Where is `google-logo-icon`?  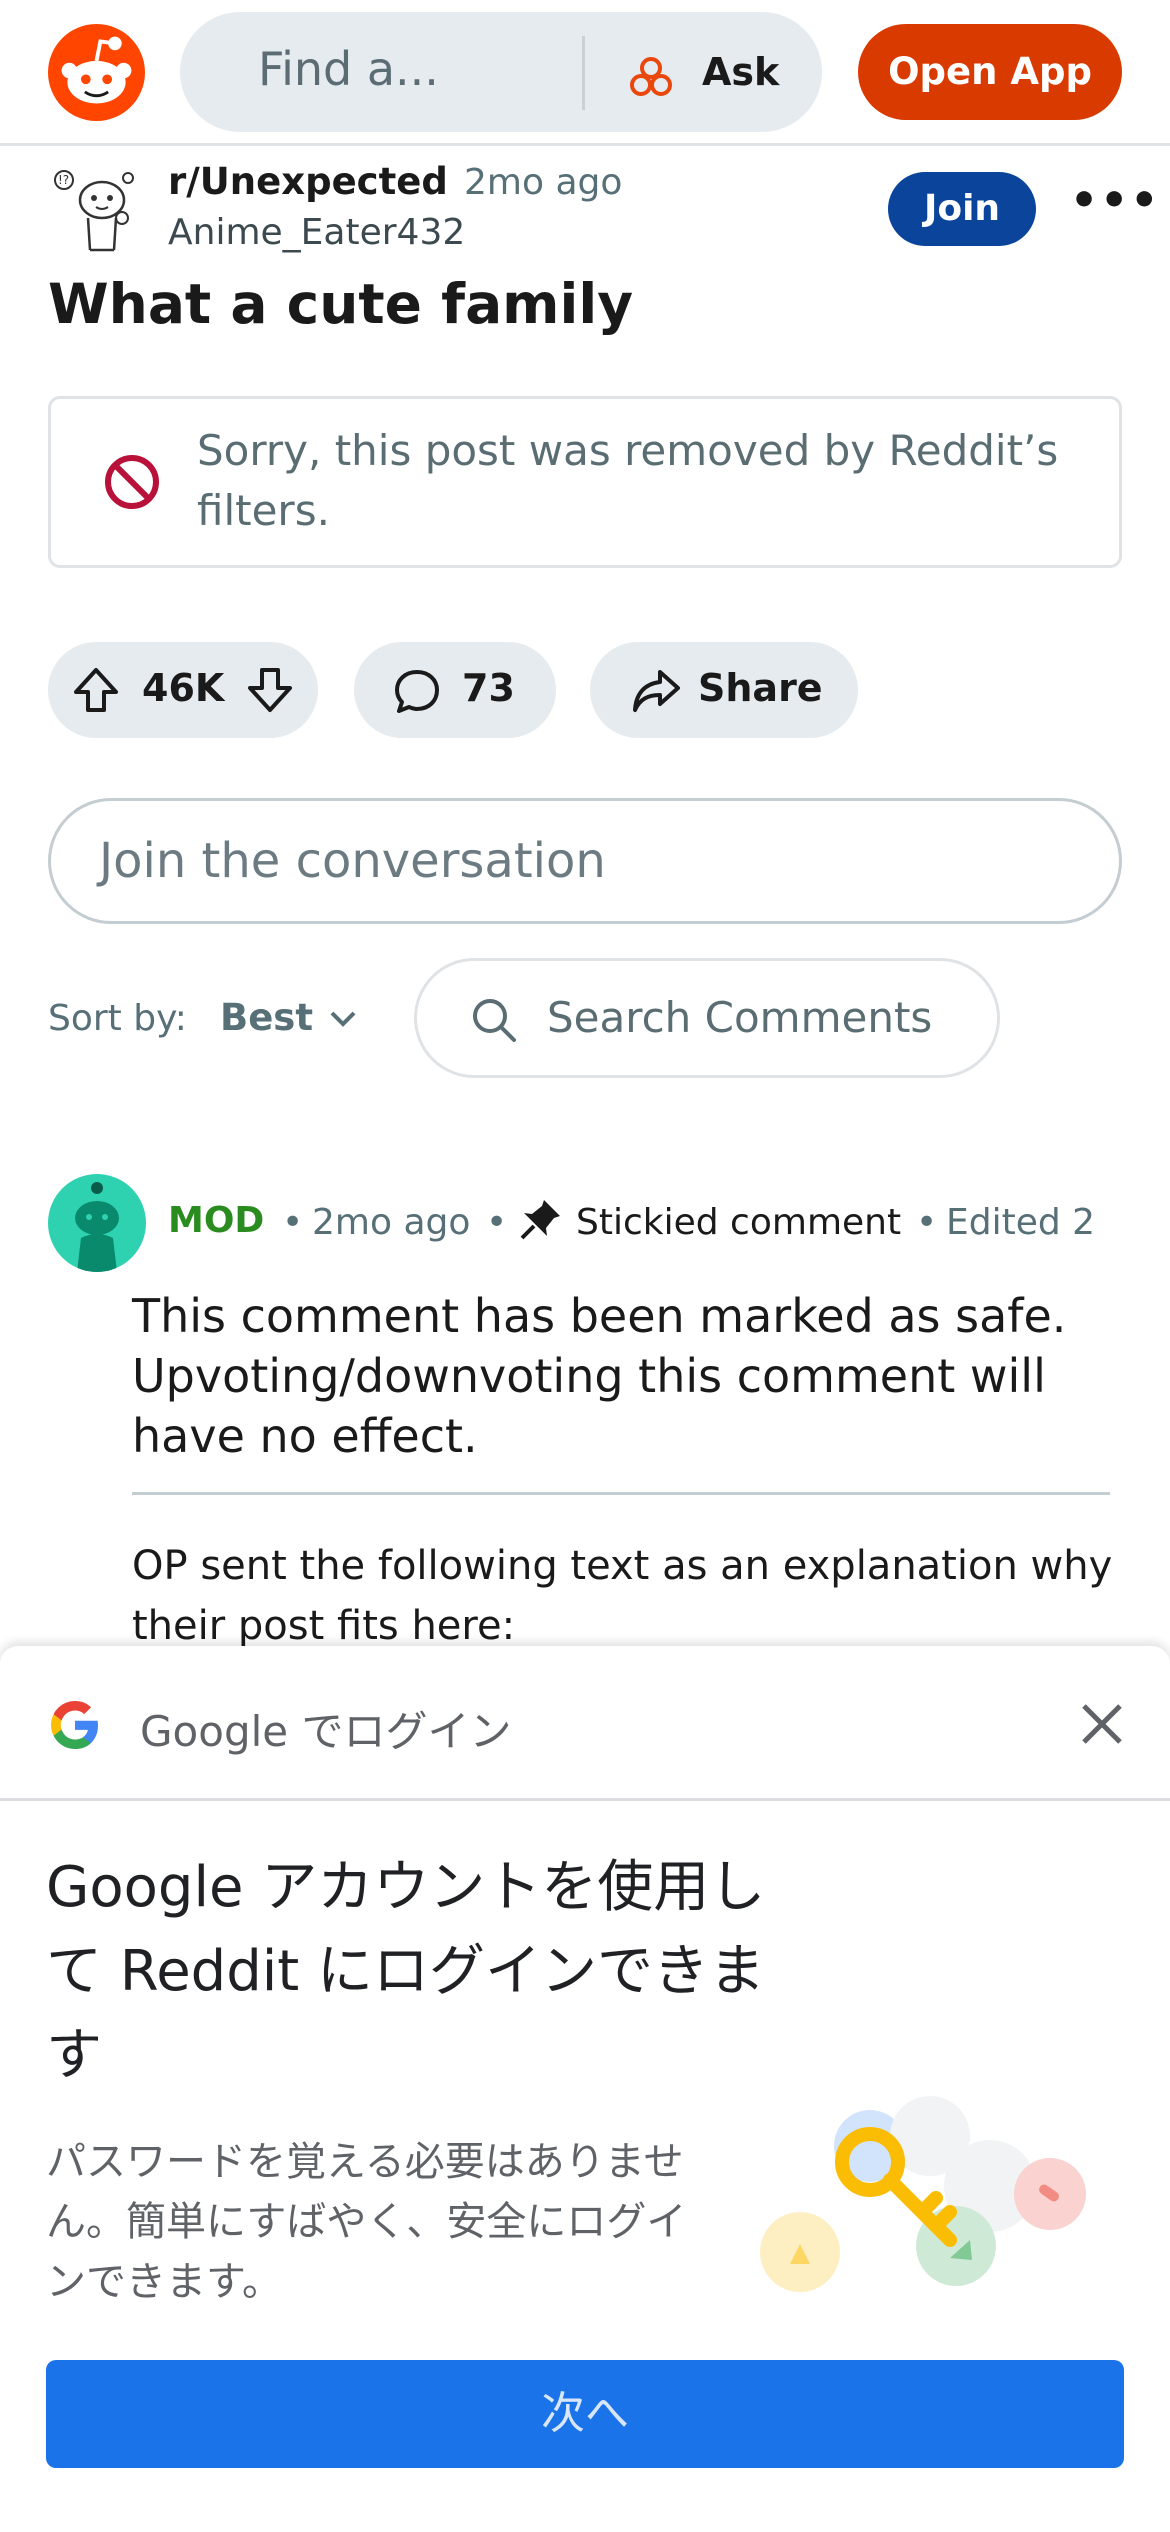 google-logo-icon is located at coordinates (74, 1725).